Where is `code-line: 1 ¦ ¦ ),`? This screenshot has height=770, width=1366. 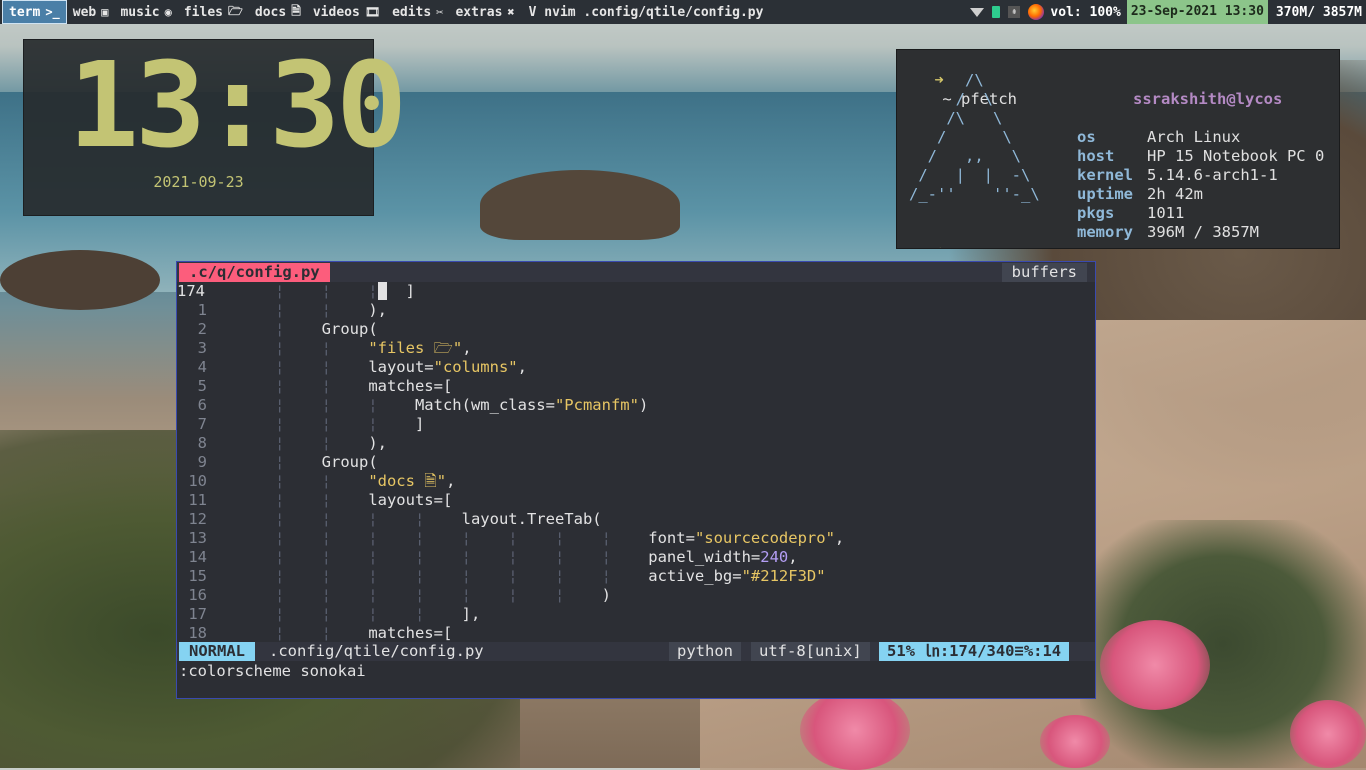 code-line: 1 ¦ ¦ ), is located at coordinates (636, 310).